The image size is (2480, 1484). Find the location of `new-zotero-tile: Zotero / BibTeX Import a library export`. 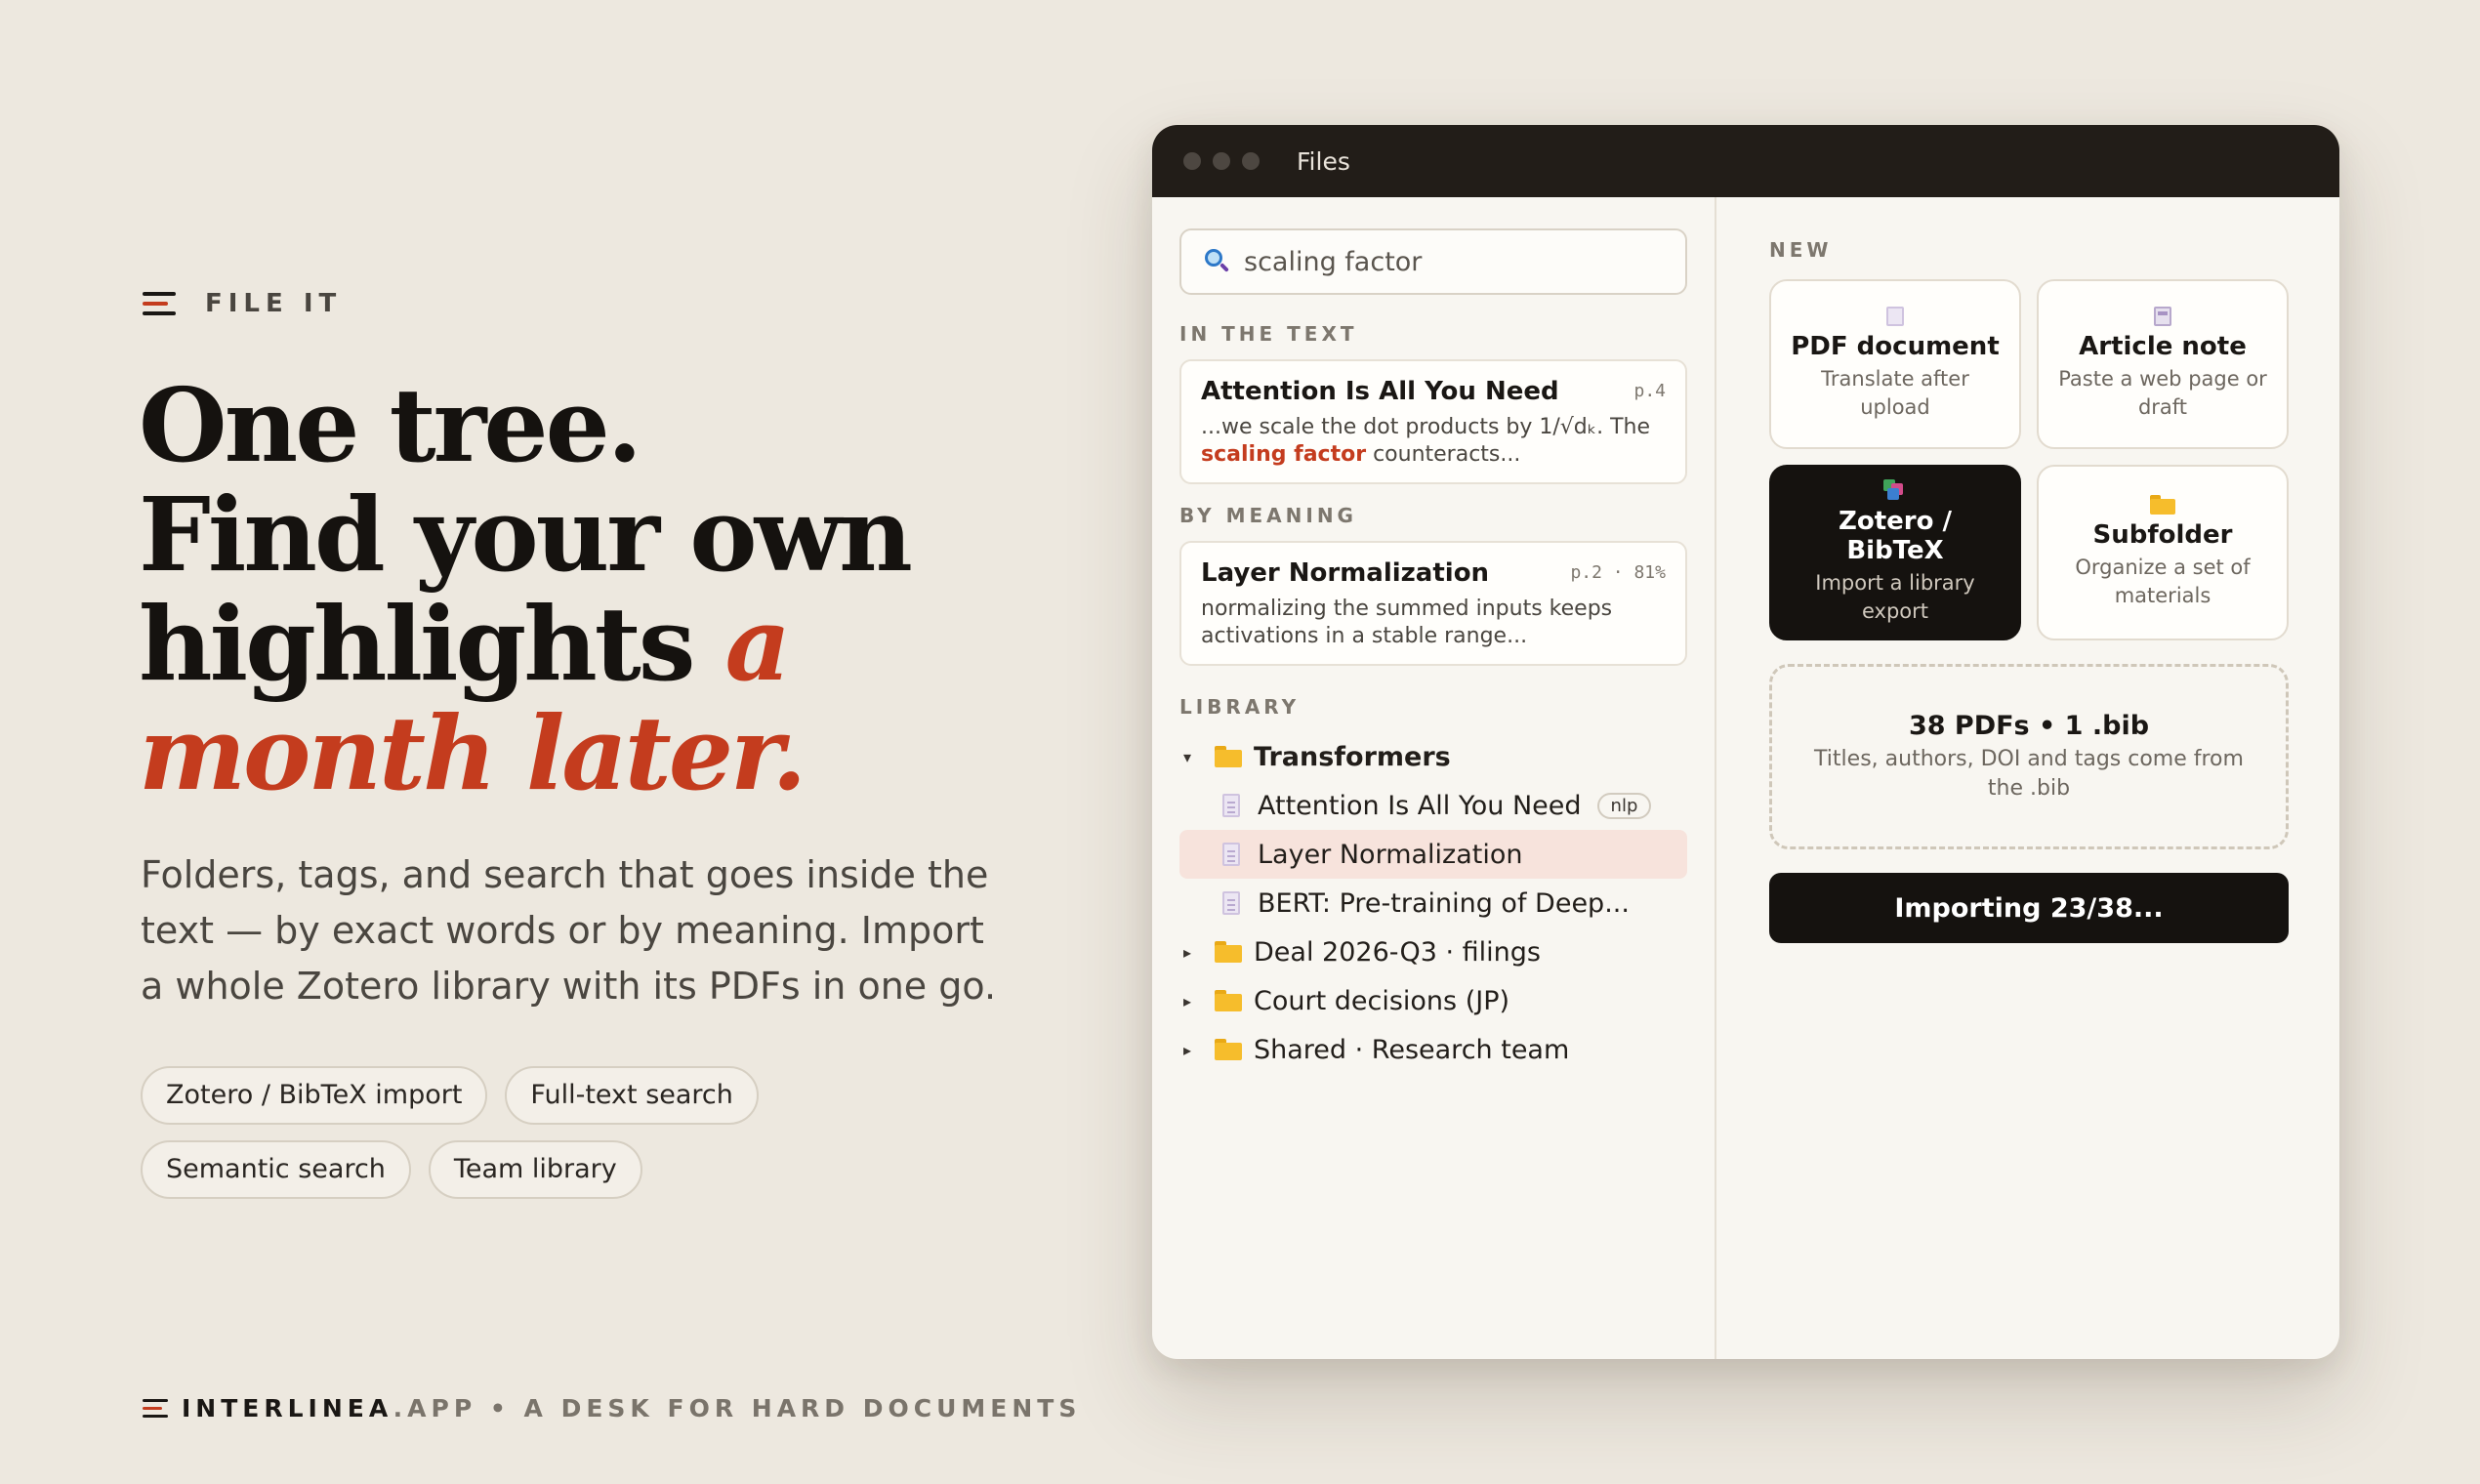

new-zotero-tile: Zotero / BibTeX Import a library export is located at coordinates (1895, 552).